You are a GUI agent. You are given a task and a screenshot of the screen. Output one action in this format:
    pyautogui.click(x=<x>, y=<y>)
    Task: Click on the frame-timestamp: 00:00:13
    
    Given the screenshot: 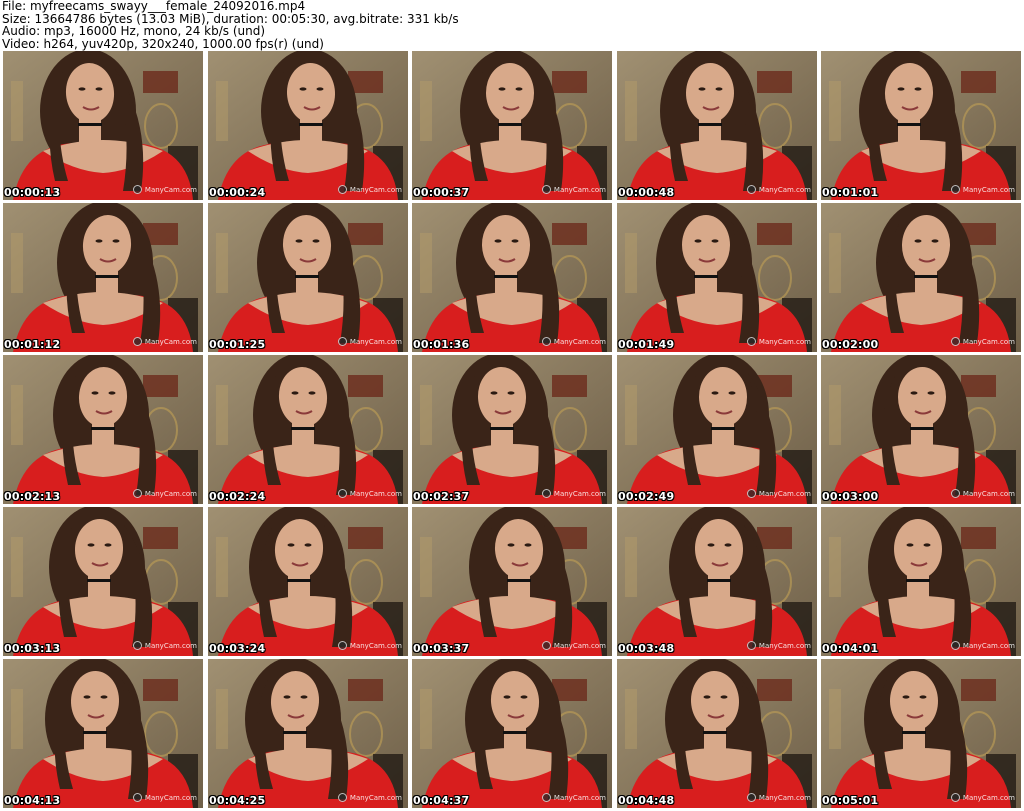 What is the action you would take?
    pyautogui.click(x=32, y=192)
    